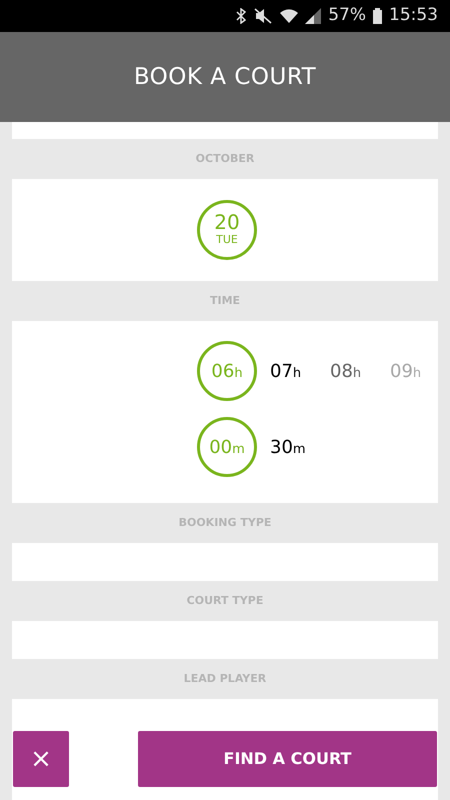 This screenshot has height=800, width=450. Describe the element at coordinates (263, 16) in the screenshot. I see `mute-icon` at that location.